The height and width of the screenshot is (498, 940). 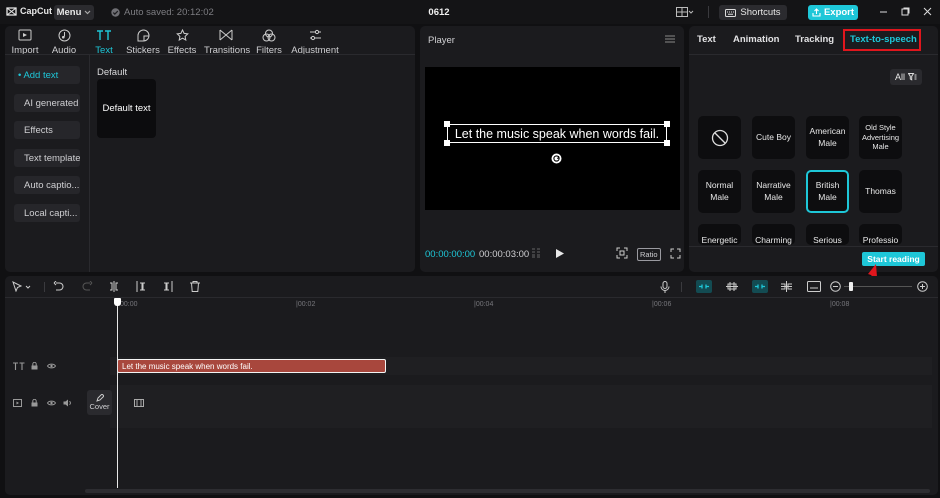 I want to click on cover-button: Cover, so click(x=99, y=402).